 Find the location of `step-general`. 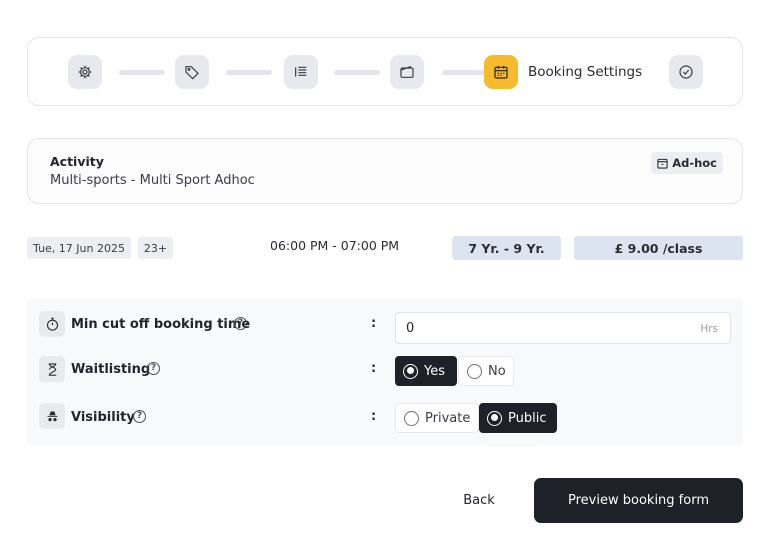

step-general is located at coordinates (85, 72).